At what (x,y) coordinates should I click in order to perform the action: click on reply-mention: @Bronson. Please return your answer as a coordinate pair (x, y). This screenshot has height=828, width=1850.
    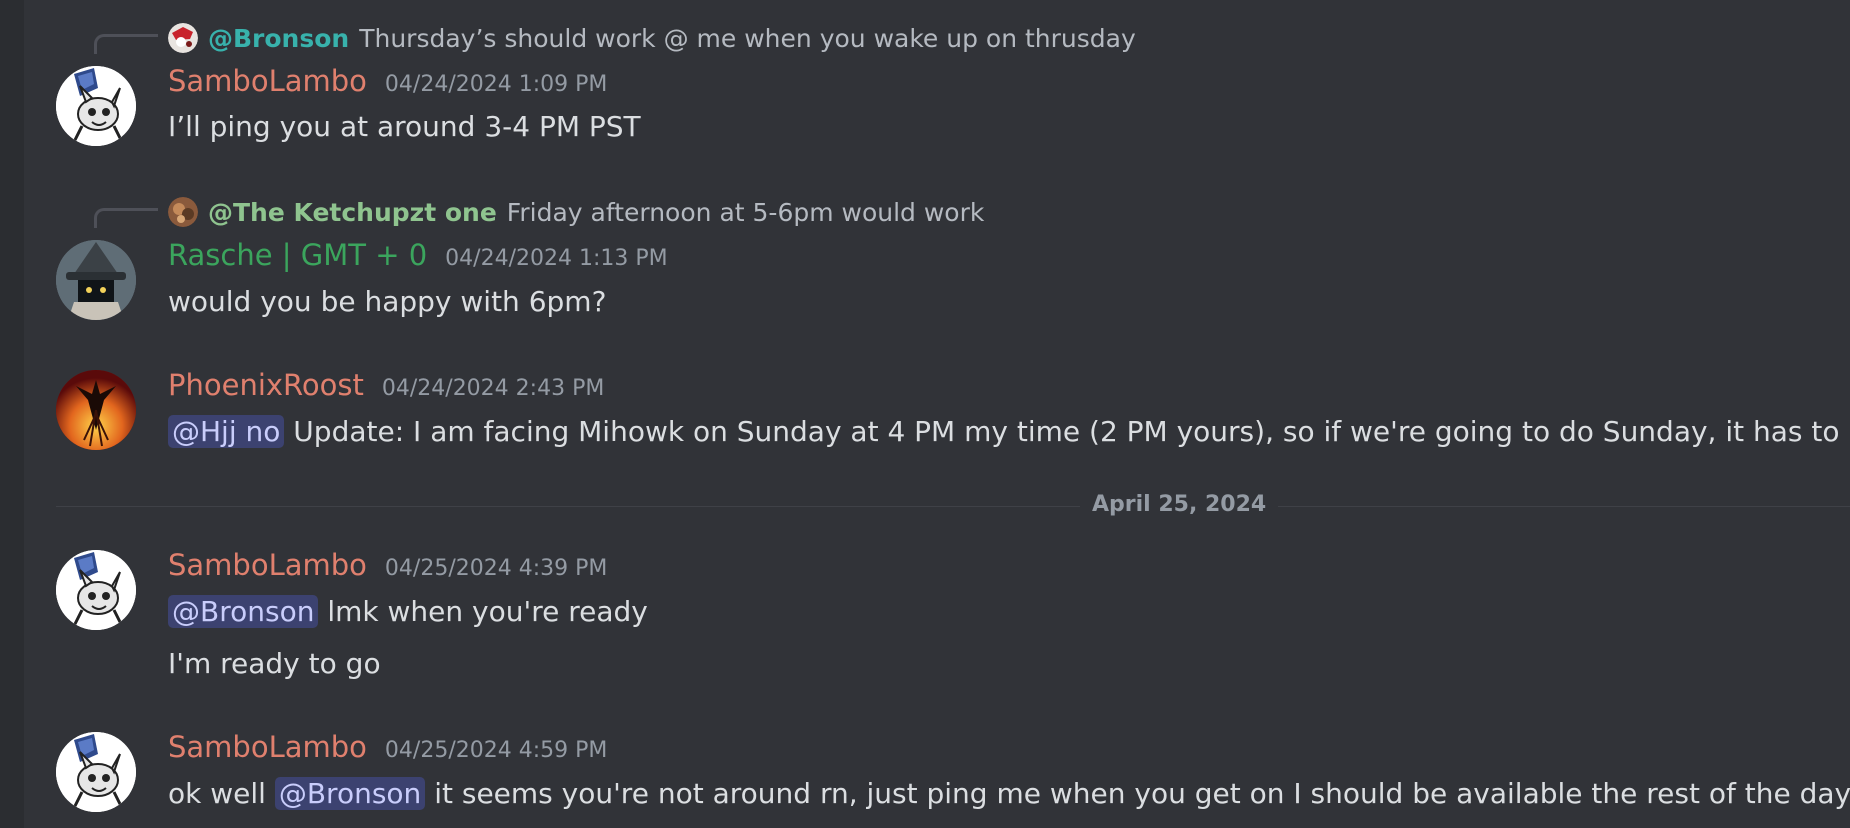
    Looking at the image, I should click on (278, 38).